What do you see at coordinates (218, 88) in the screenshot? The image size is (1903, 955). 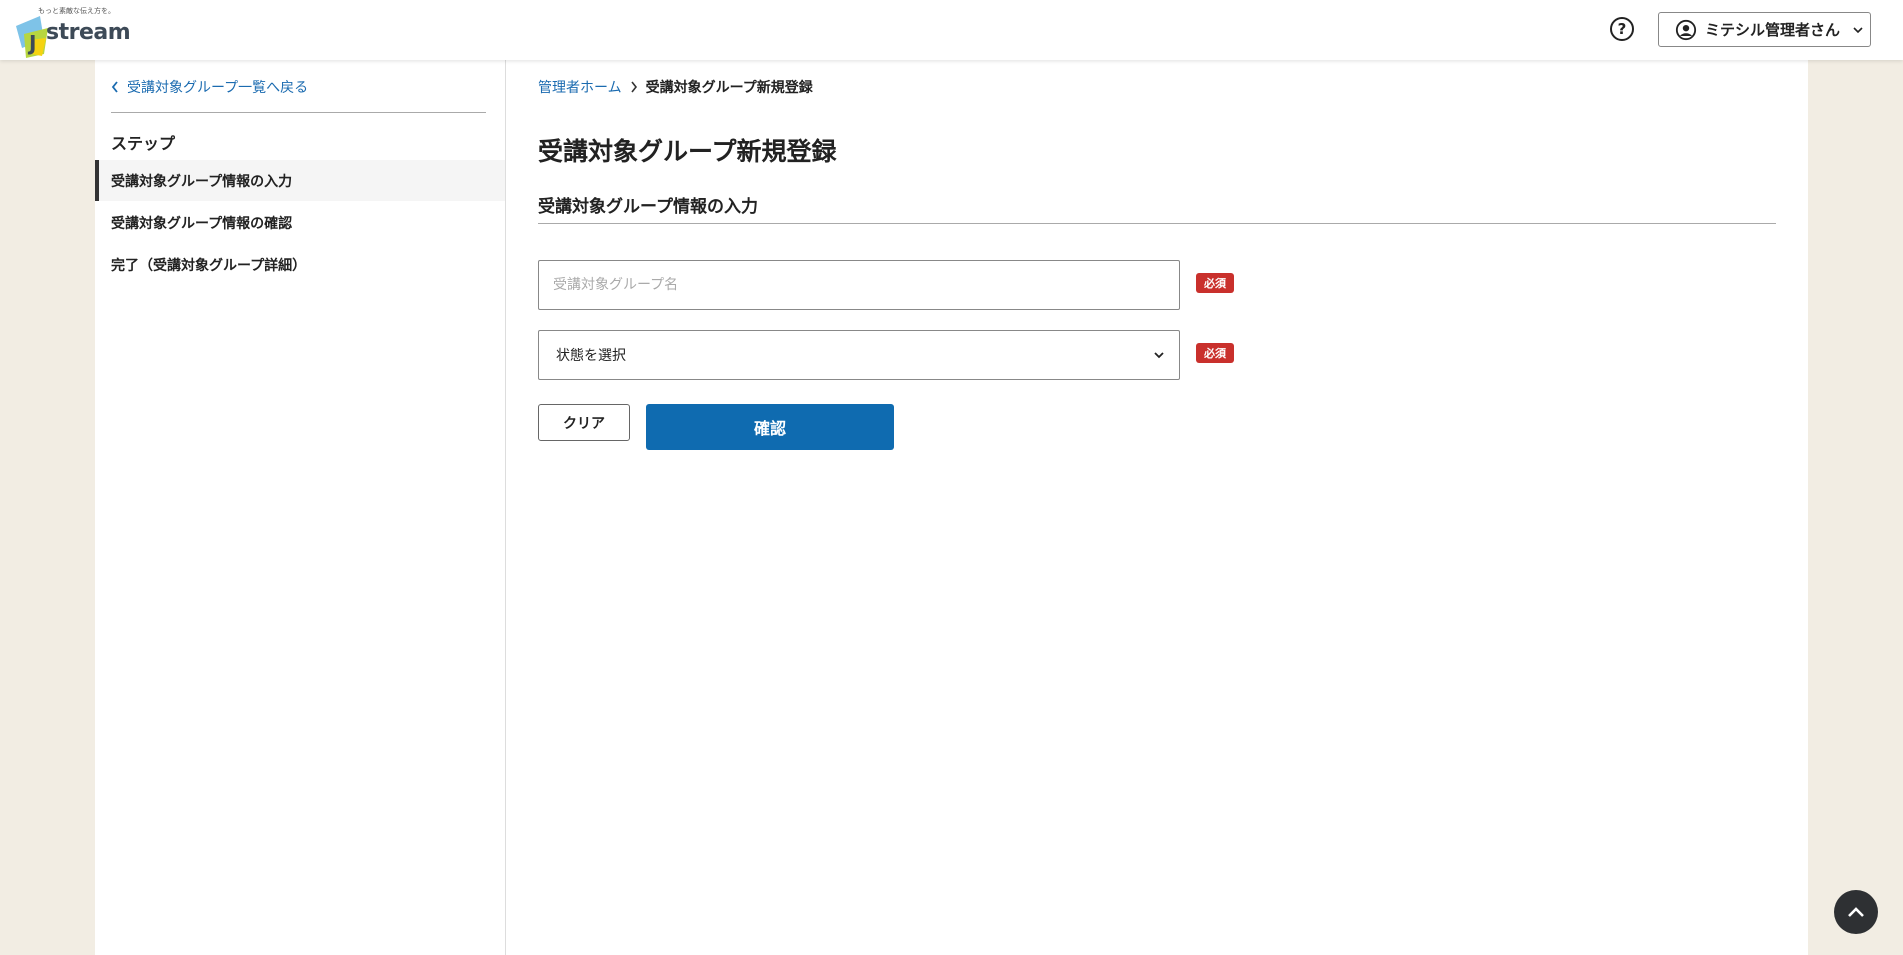 I see `back-link-label: 受講対象グループ一覧へ戻る` at bounding box center [218, 88].